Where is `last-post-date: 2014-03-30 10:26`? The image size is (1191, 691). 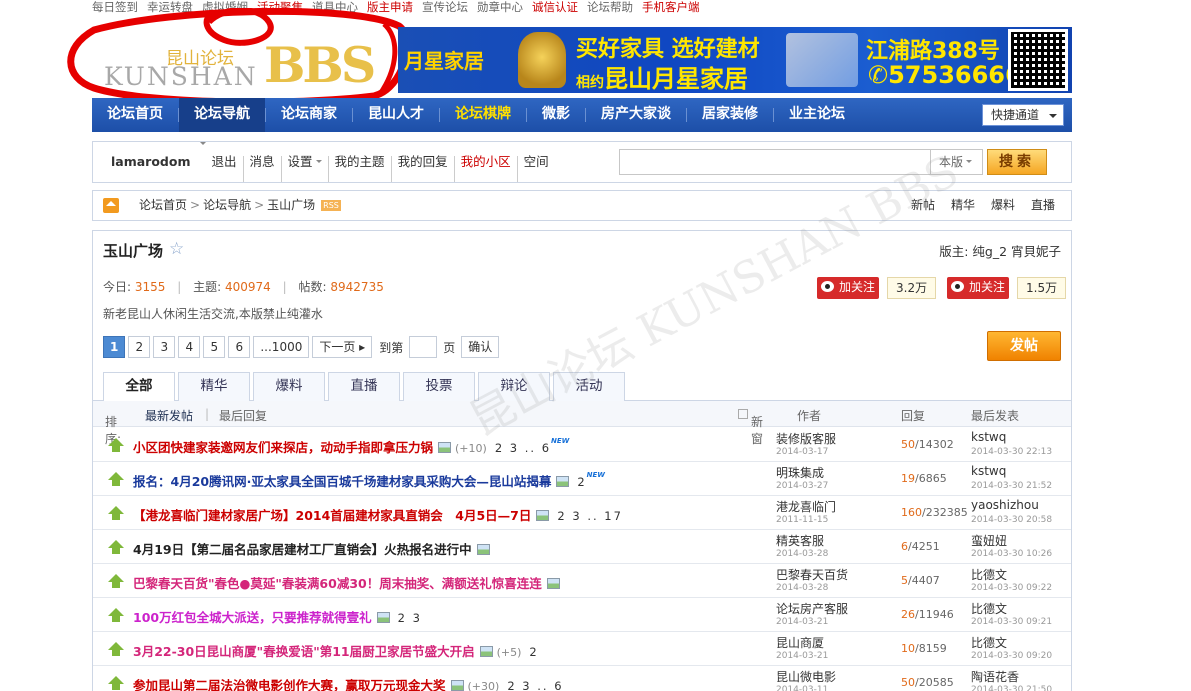 last-post-date: 2014-03-30 10:26 is located at coordinates (1011, 554).